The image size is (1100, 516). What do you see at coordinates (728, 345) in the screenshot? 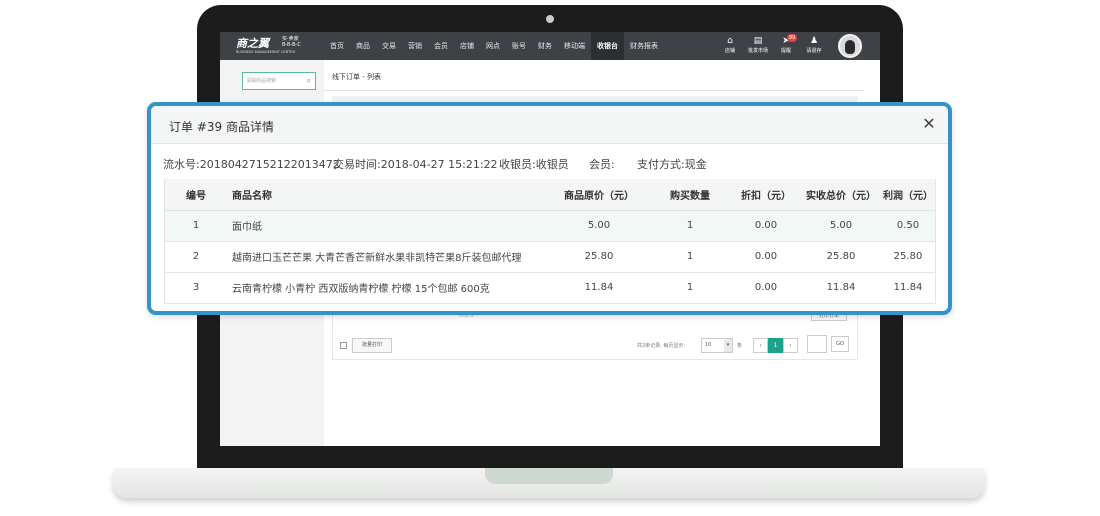
I see `chevron-down-icon: ▾` at bounding box center [728, 345].